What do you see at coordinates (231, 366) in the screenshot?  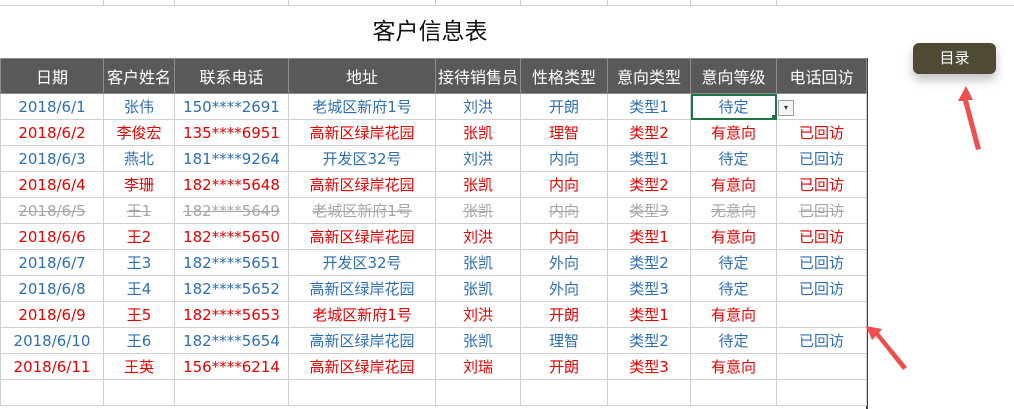 I see `table-cell: 156****6214` at bounding box center [231, 366].